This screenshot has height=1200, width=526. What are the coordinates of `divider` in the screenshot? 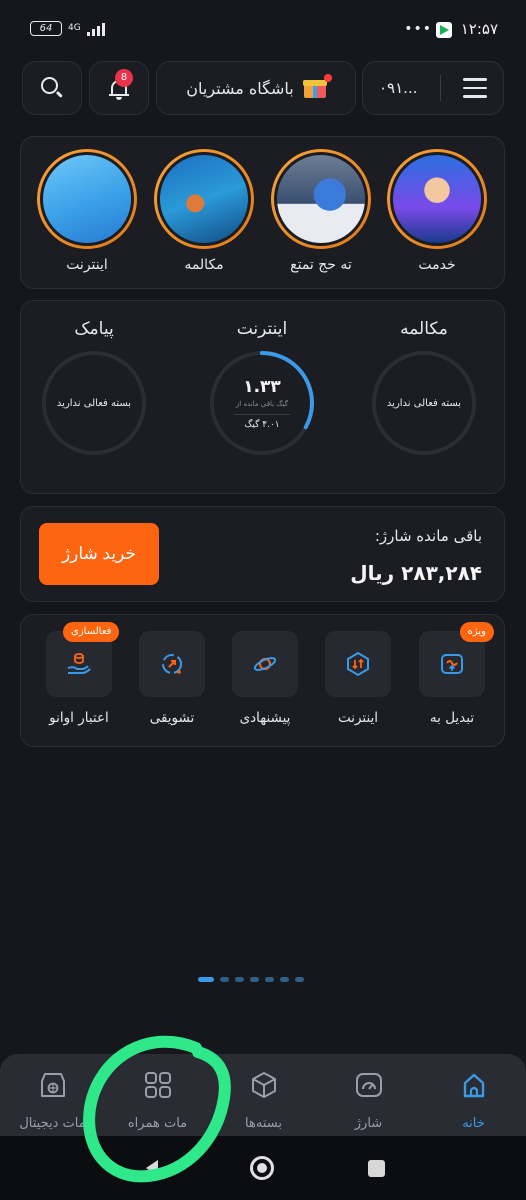 It's located at (440, 88).